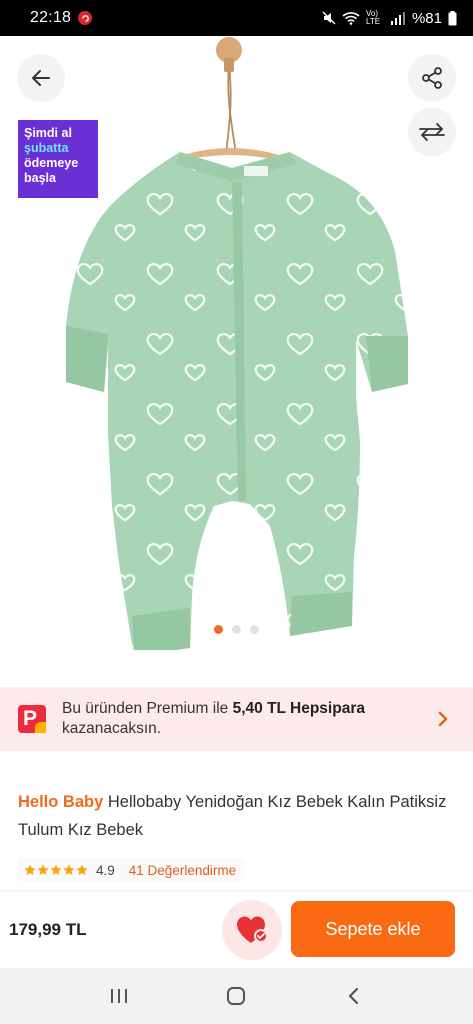 The width and height of the screenshot is (473, 1024). What do you see at coordinates (452, 17) in the screenshot?
I see `battery-icon` at bounding box center [452, 17].